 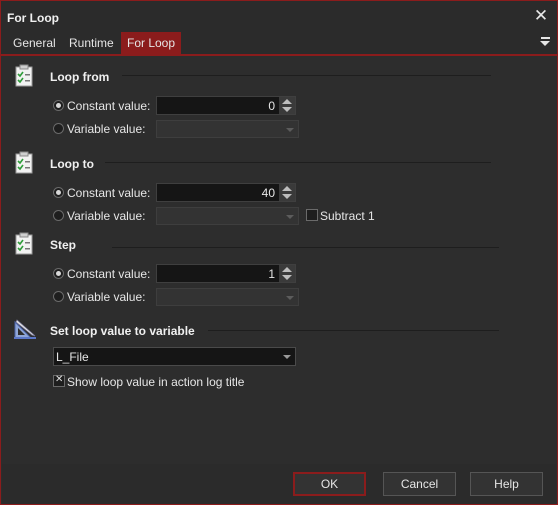 What do you see at coordinates (419, 484) in the screenshot?
I see `cancel-button: Cancel` at bounding box center [419, 484].